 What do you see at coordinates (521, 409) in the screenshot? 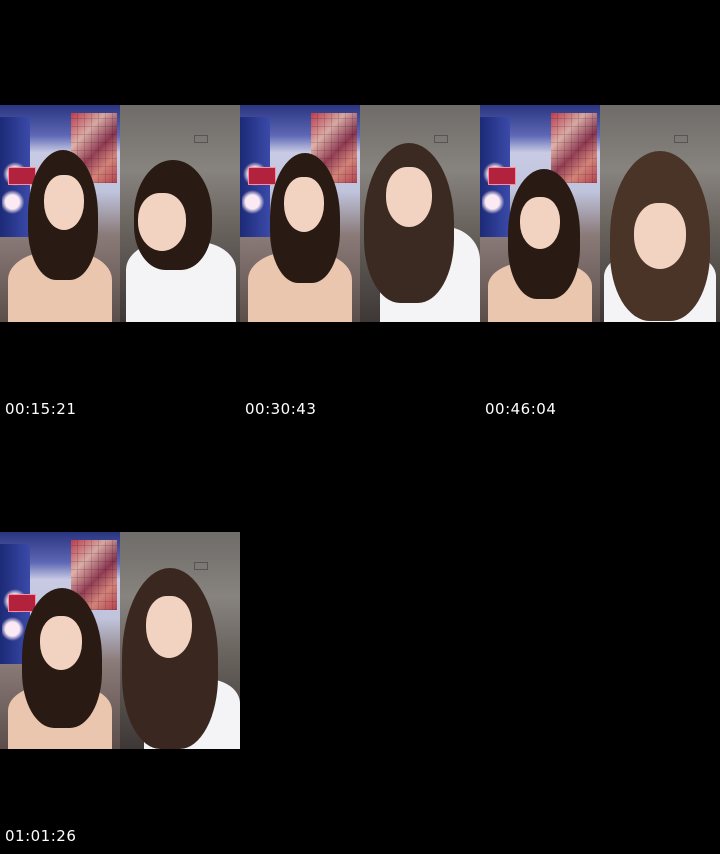
I see `timestamp-label: 00:46:04` at bounding box center [521, 409].